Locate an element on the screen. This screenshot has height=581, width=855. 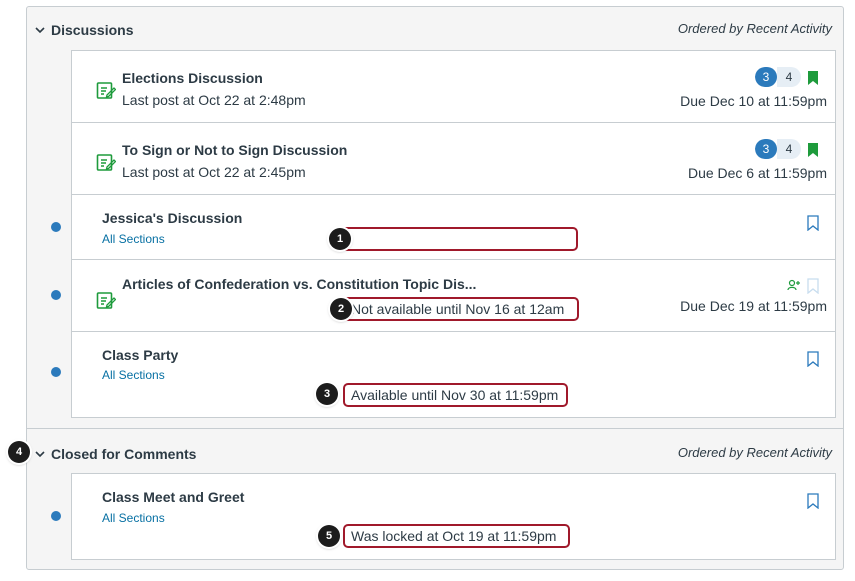
callout-number: 1 is located at coordinates (340, 239).